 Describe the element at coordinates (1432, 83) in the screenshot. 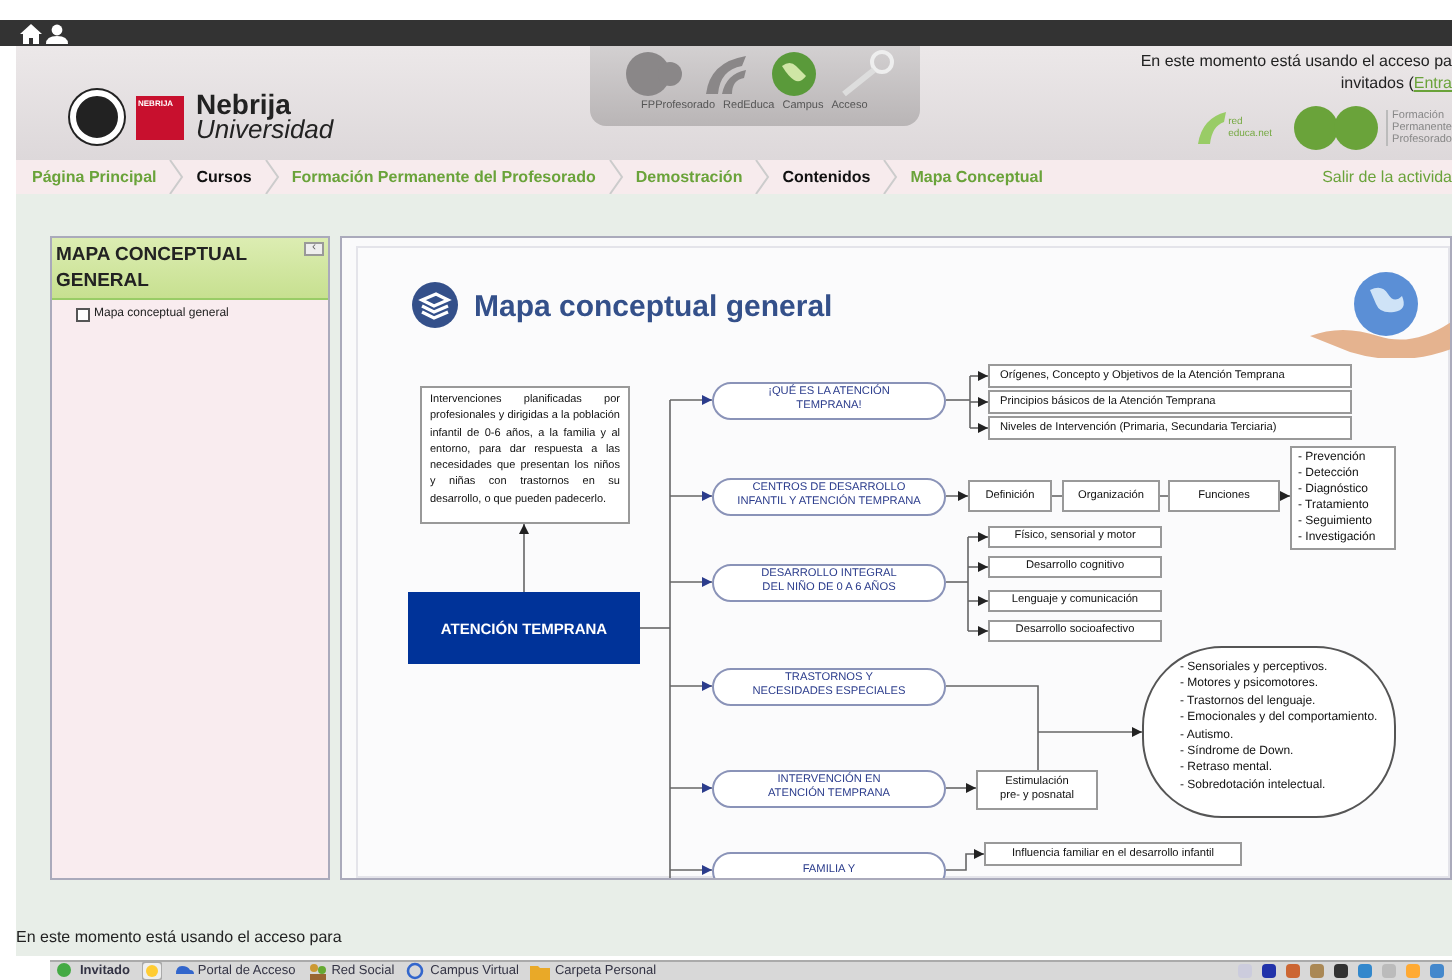

I see `login-link: Entra` at that location.